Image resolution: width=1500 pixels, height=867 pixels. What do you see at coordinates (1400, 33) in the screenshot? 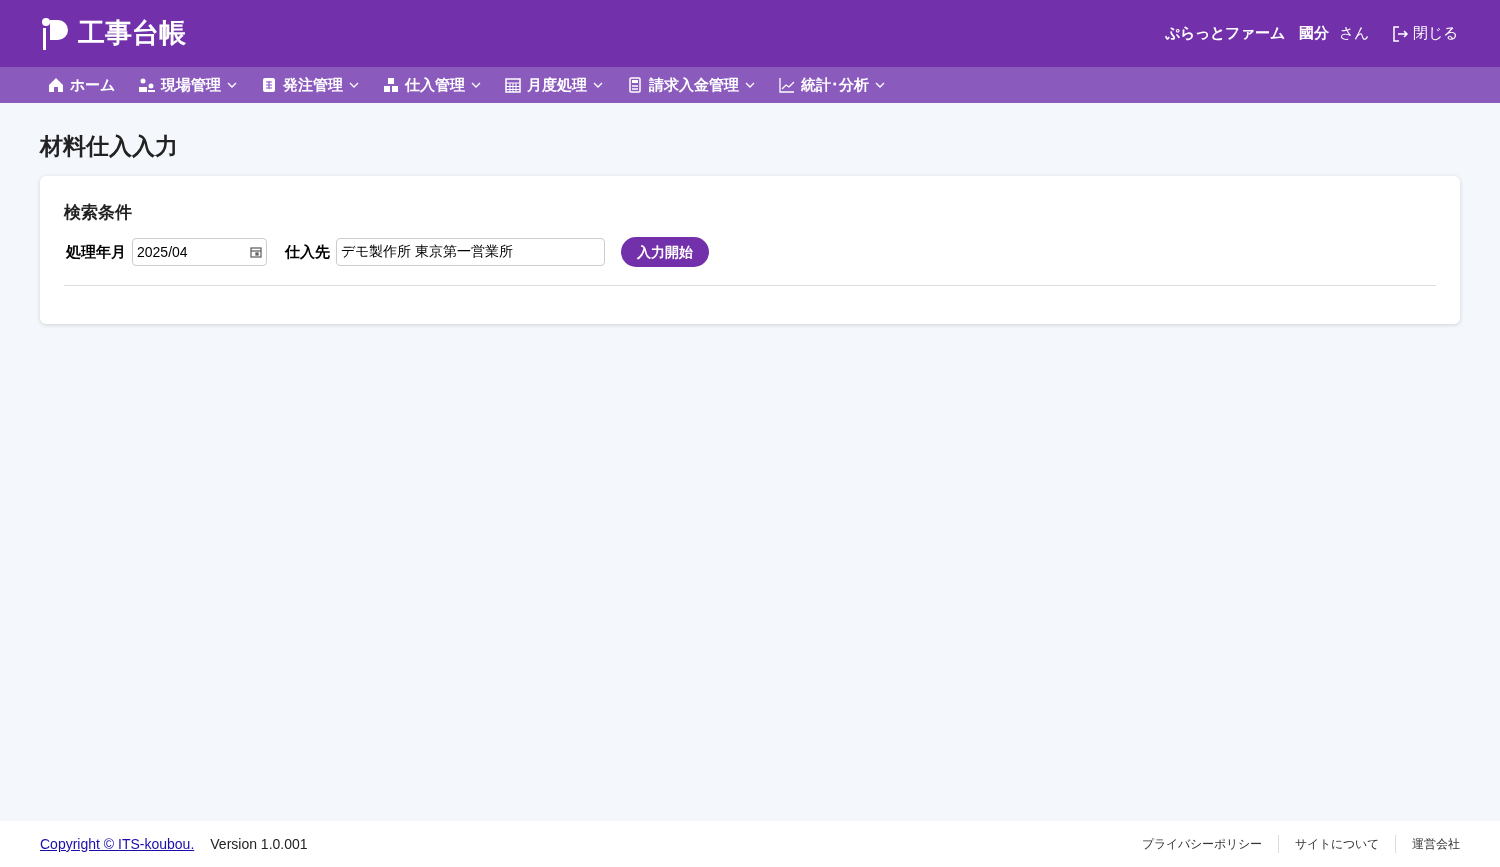
I see `logout-icon` at bounding box center [1400, 33].